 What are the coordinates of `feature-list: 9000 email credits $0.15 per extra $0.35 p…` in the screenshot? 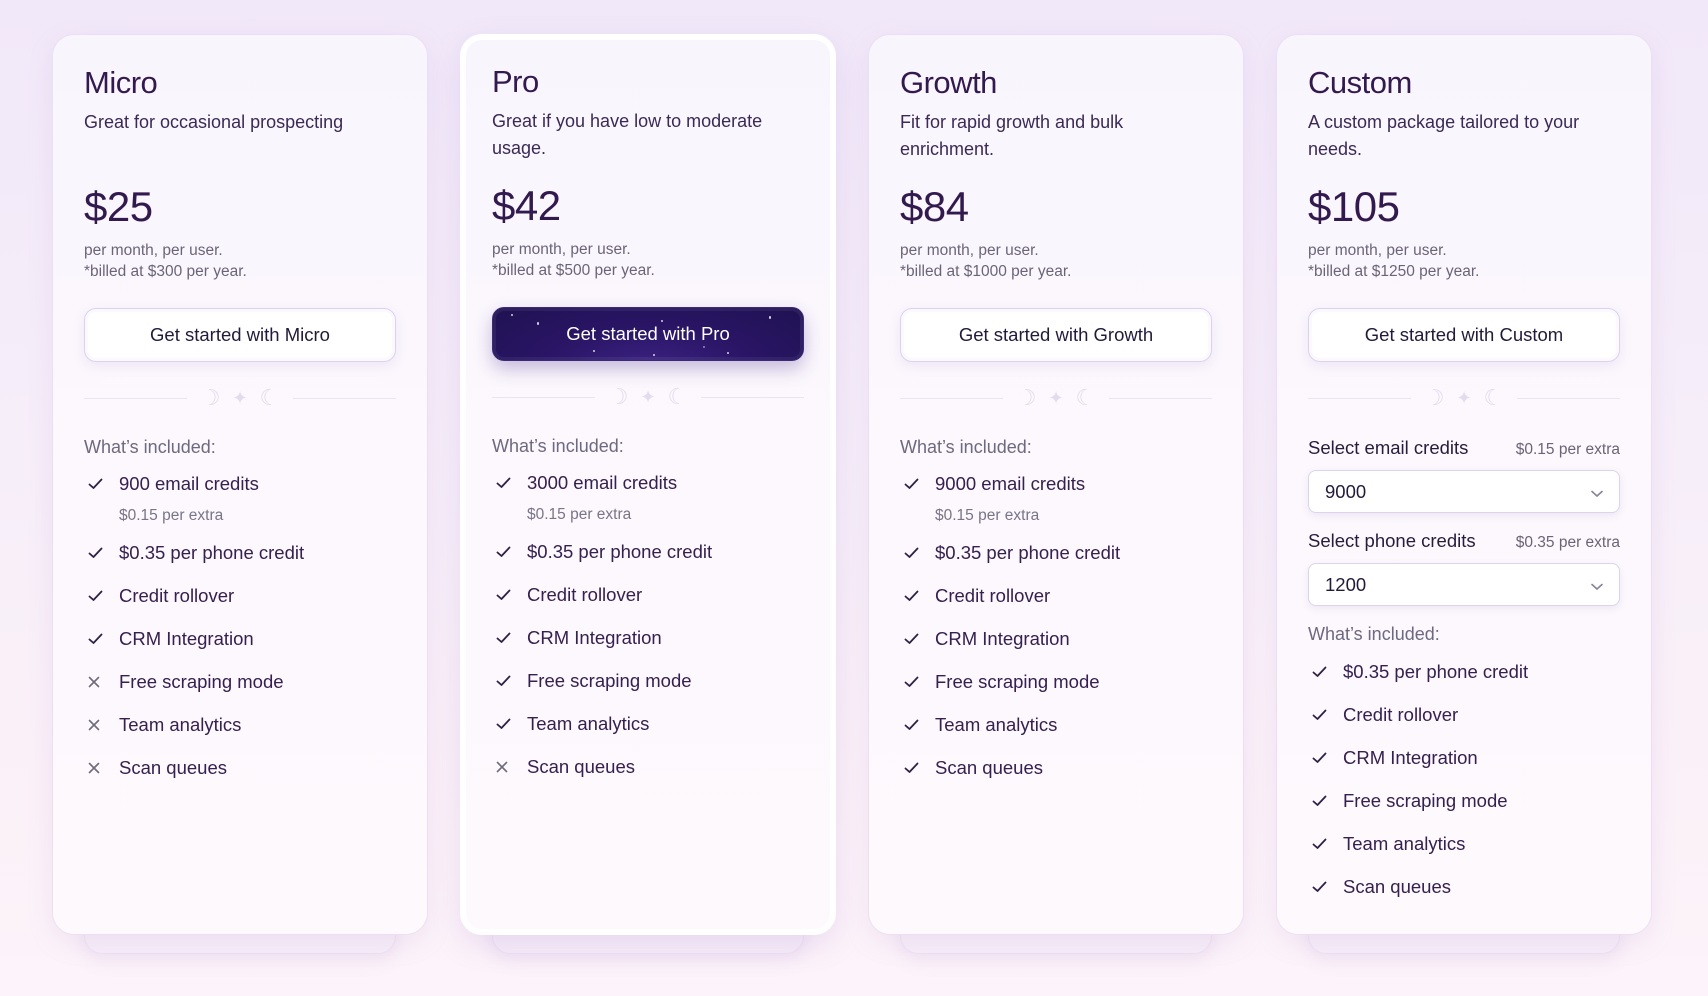 It's located at (1056, 634).